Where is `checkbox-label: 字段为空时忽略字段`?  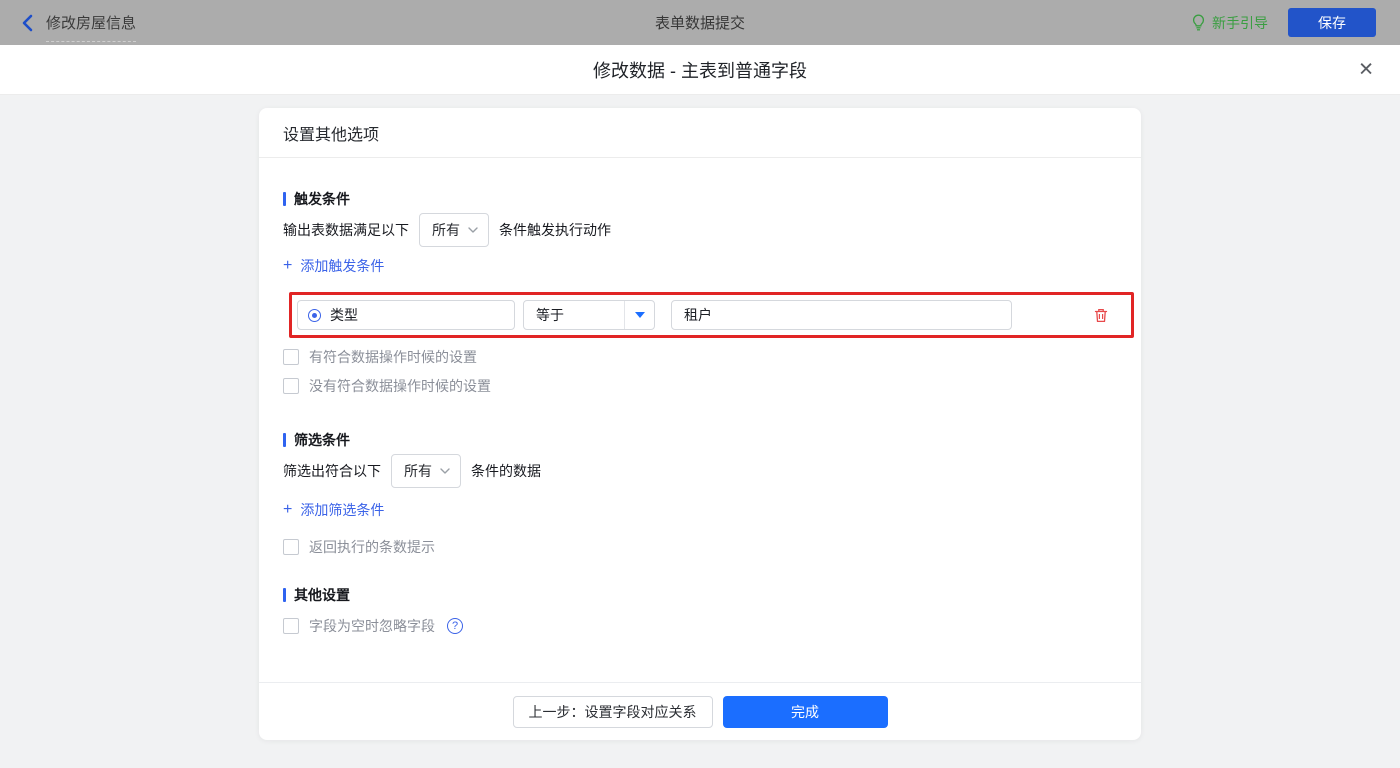
checkbox-label: 字段为空时忽略字段 is located at coordinates (372, 626).